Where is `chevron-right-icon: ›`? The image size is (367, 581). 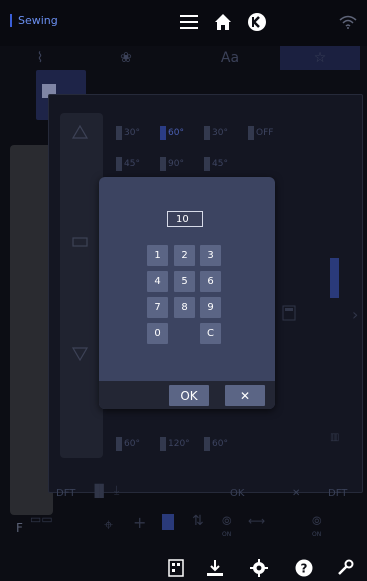 chevron-right-icon: › is located at coordinates (355, 314).